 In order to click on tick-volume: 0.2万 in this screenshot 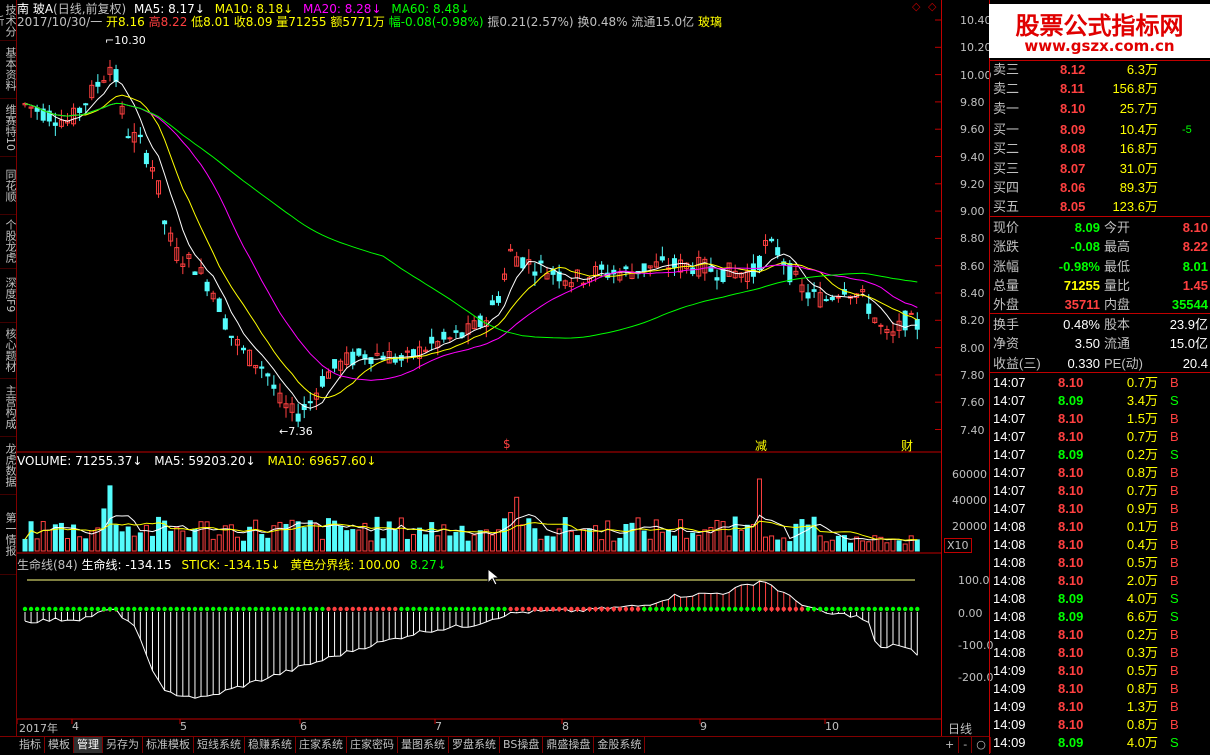, I will do `click(1142, 454)`.